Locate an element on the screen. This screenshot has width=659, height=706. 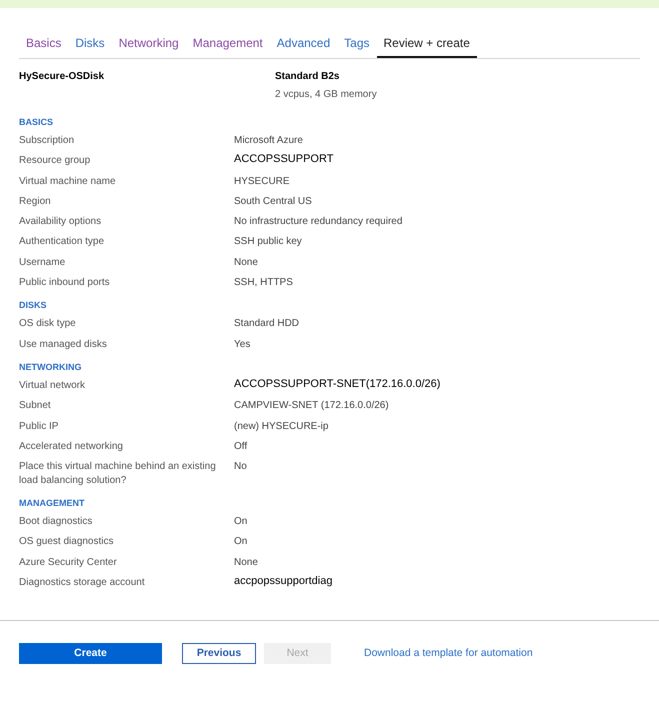
tab: Networking is located at coordinates (149, 46).